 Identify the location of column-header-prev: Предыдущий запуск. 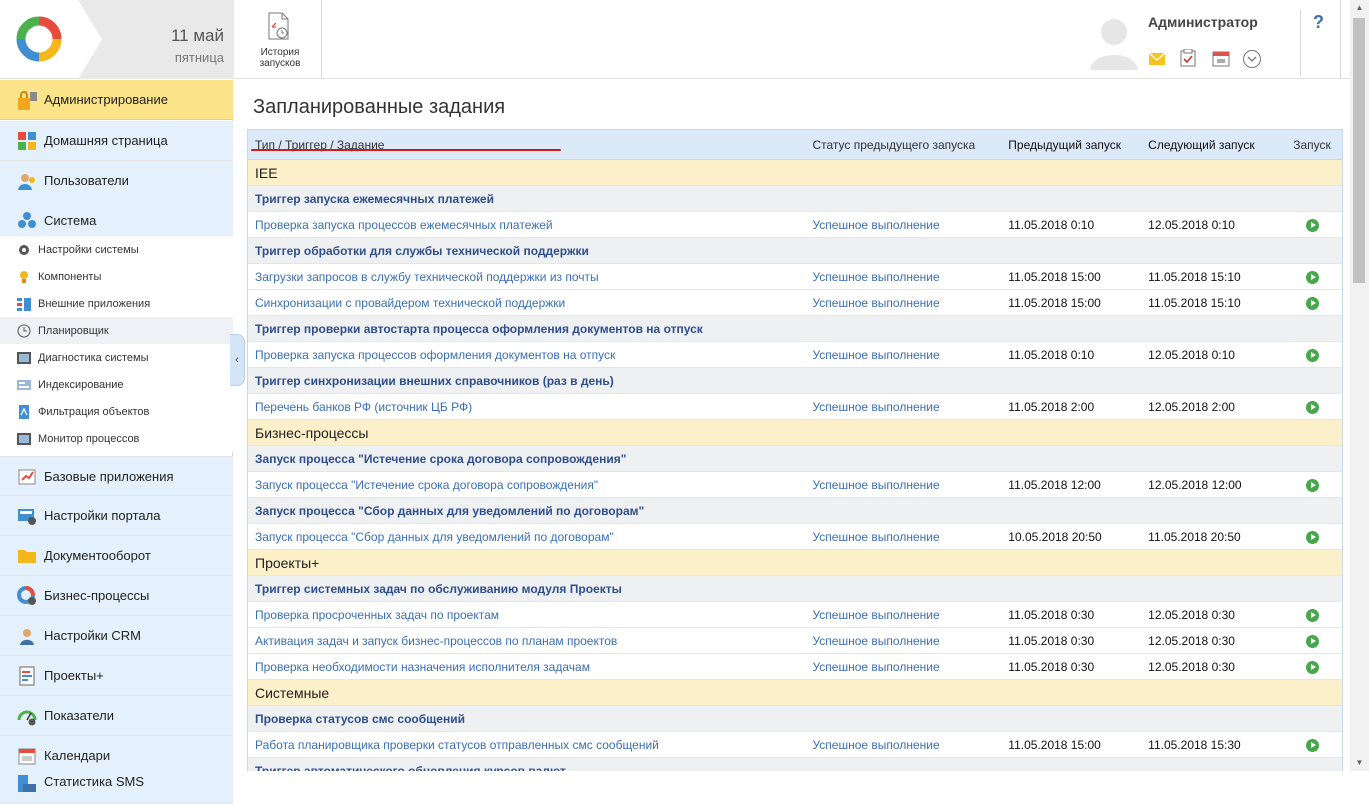
(1078, 145).